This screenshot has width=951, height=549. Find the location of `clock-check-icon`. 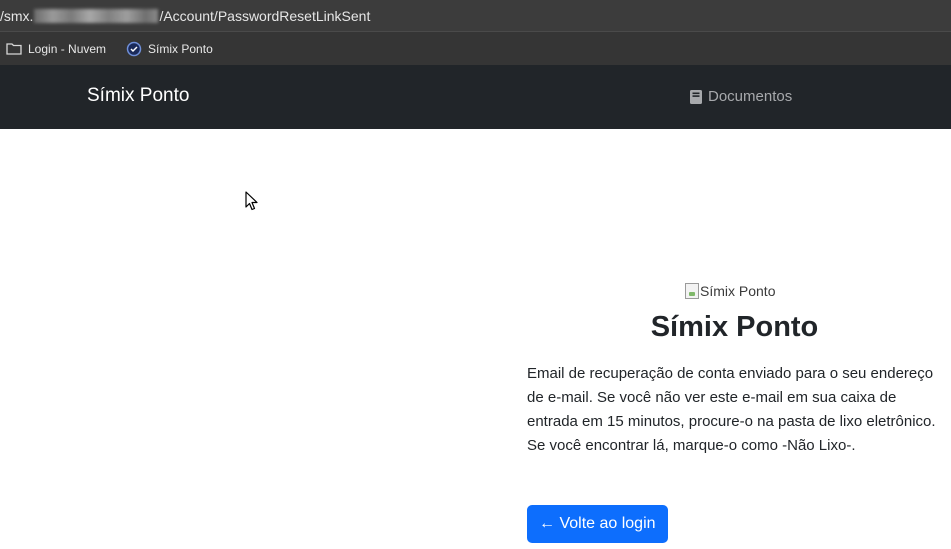

clock-check-icon is located at coordinates (134, 48).